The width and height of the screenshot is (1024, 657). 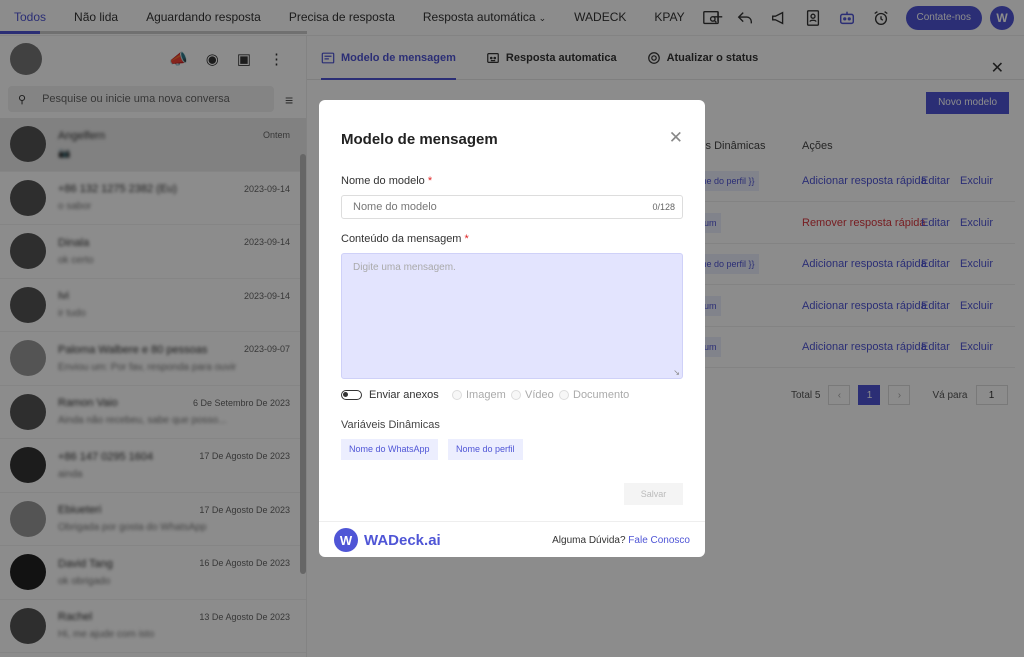 I want to click on dialog-footer: W WADeck.ai Alguma Dúvida? Fale Conosco, so click(x=512, y=539).